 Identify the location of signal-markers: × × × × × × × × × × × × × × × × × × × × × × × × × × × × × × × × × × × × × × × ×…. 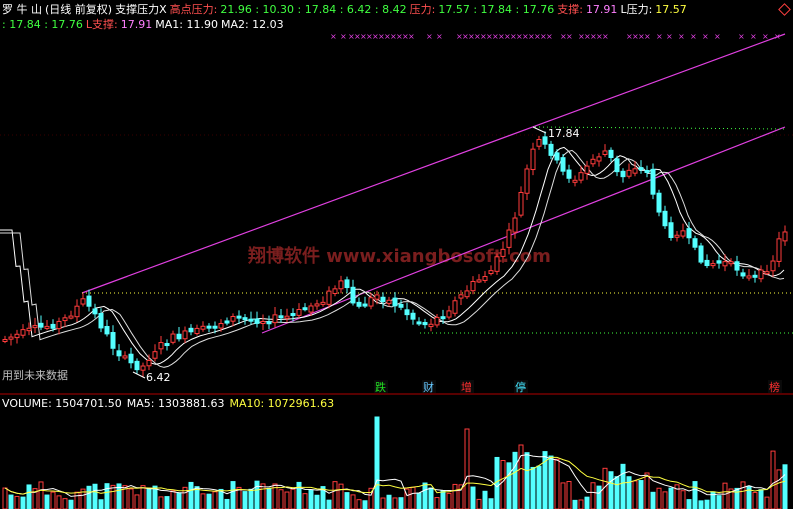
(555, 36).